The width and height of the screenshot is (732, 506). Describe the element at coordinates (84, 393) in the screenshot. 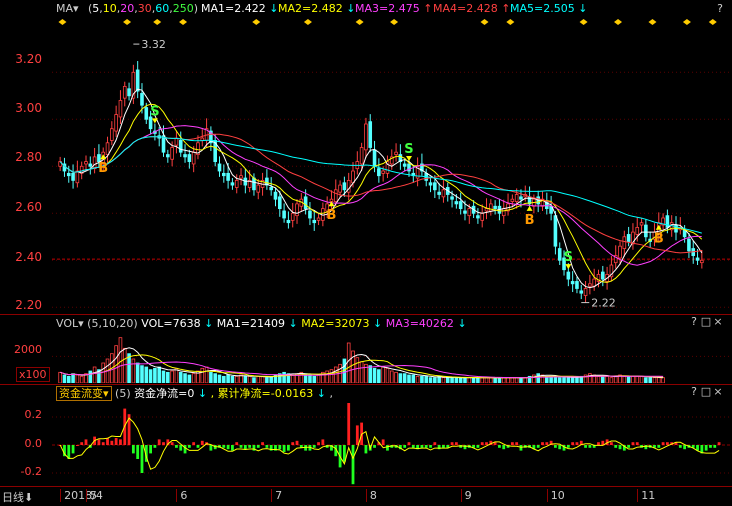

I see `flow-indicator-dropdown: 资金流变▾` at that location.